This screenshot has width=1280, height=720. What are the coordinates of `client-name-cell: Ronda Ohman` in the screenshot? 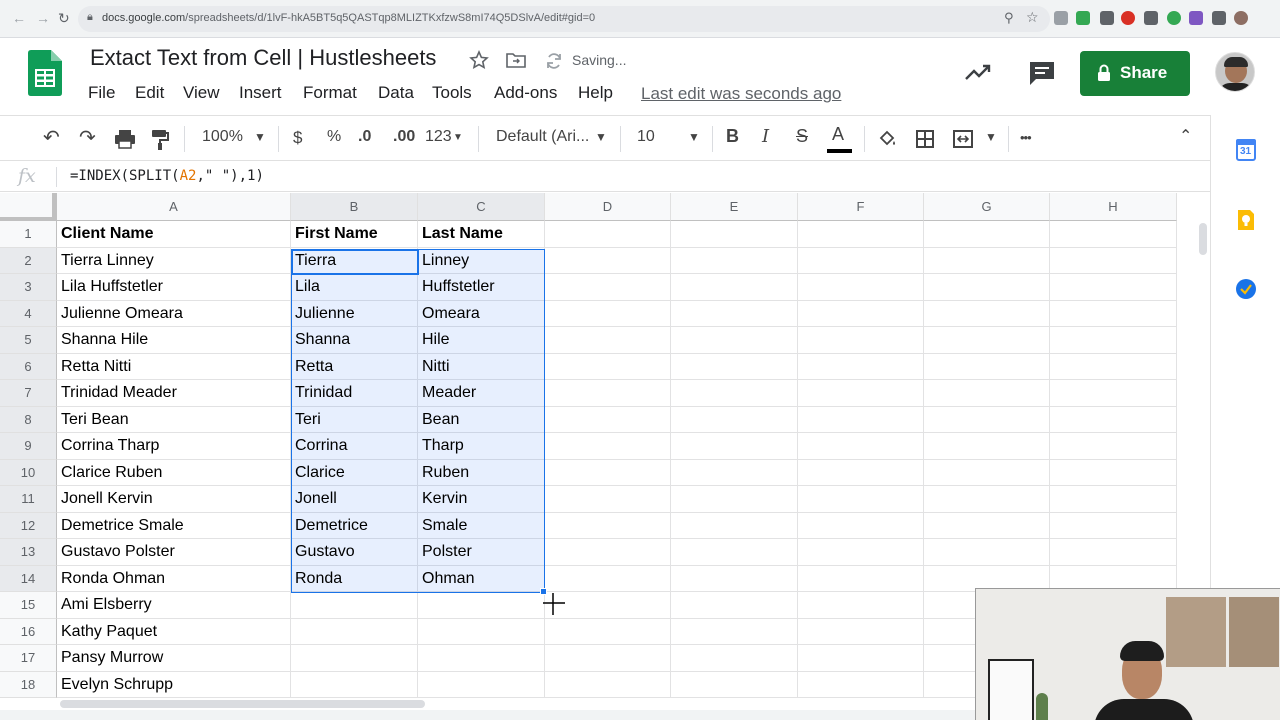 It's located at (174, 579).